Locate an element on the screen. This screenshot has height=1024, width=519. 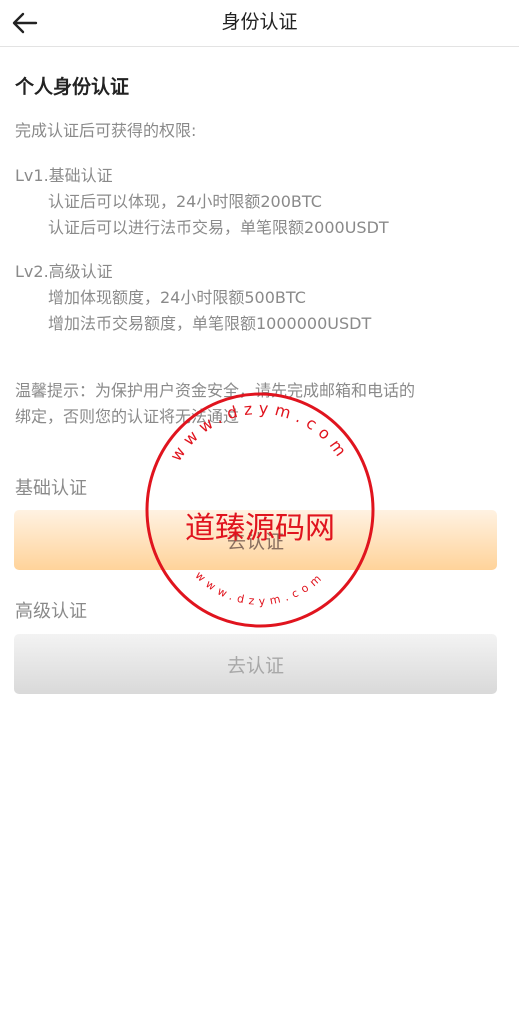
section-title: 个人身份认证 is located at coordinates (72, 87).